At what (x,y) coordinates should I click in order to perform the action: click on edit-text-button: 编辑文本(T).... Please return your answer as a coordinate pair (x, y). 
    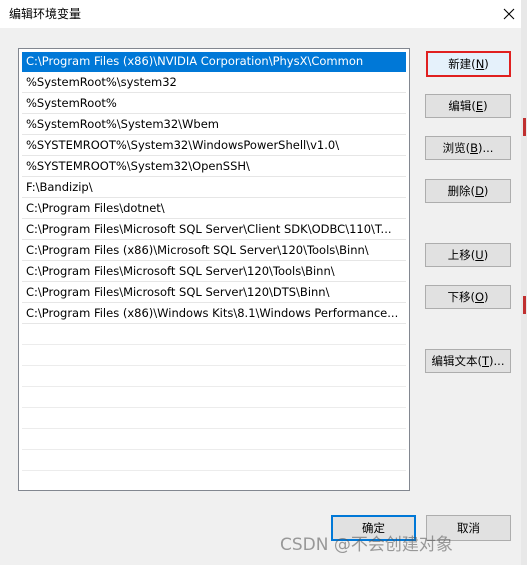
    Looking at the image, I should click on (468, 361).